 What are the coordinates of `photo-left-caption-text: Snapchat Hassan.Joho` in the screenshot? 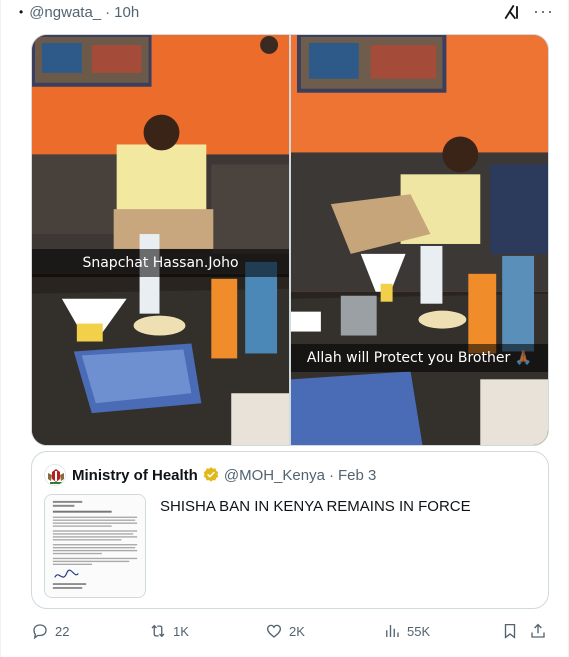 It's located at (160, 263).